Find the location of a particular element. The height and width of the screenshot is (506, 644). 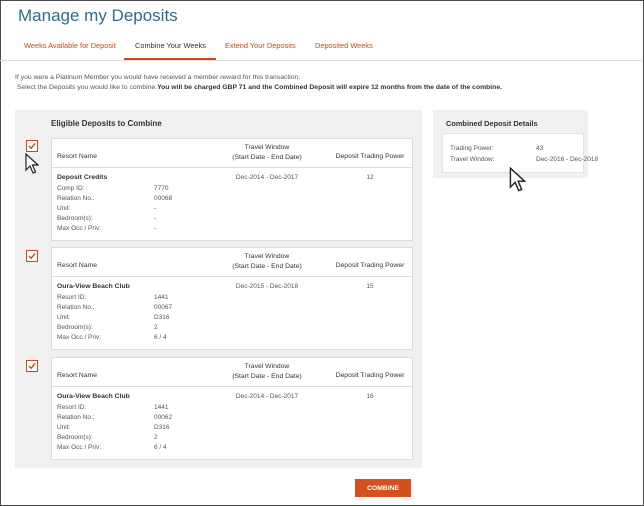

field-label: Comp ID: is located at coordinates (71, 188).